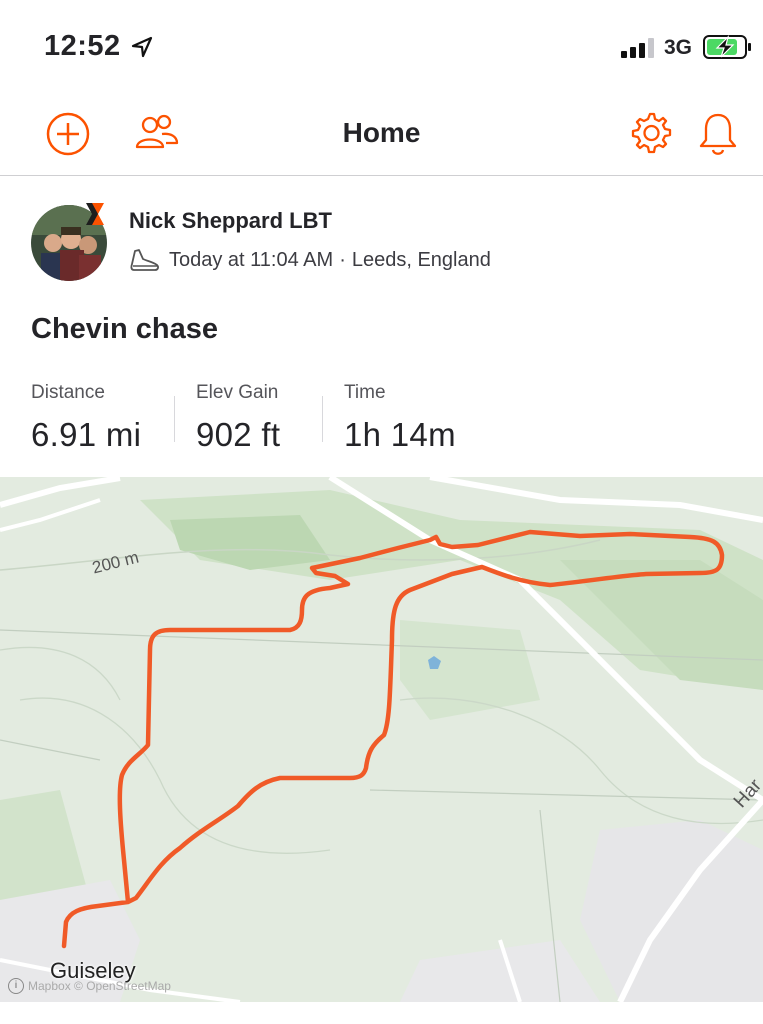 The image size is (763, 1024). I want to click on subscriber-badge-icon, so click(95, 214).